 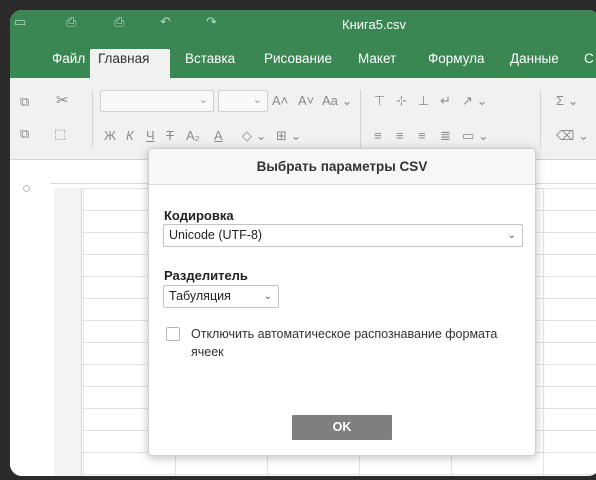 What do you see at coordinates (200, 296) in the screenshot?
I see `delimiter-value: Табуляция` at bounding box center [200, 296].